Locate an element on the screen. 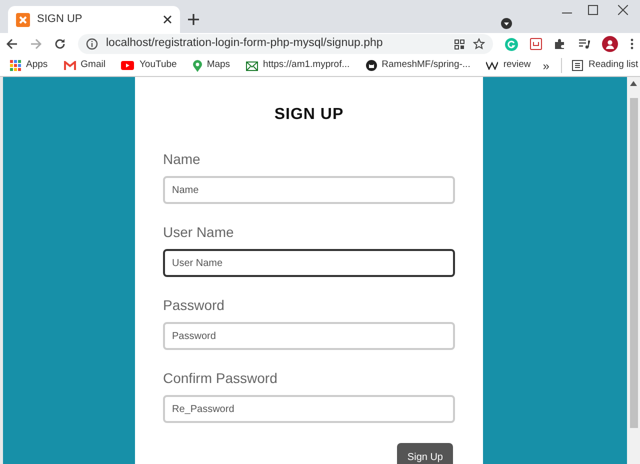  field-label: Name is located at coordinates (181, 160).